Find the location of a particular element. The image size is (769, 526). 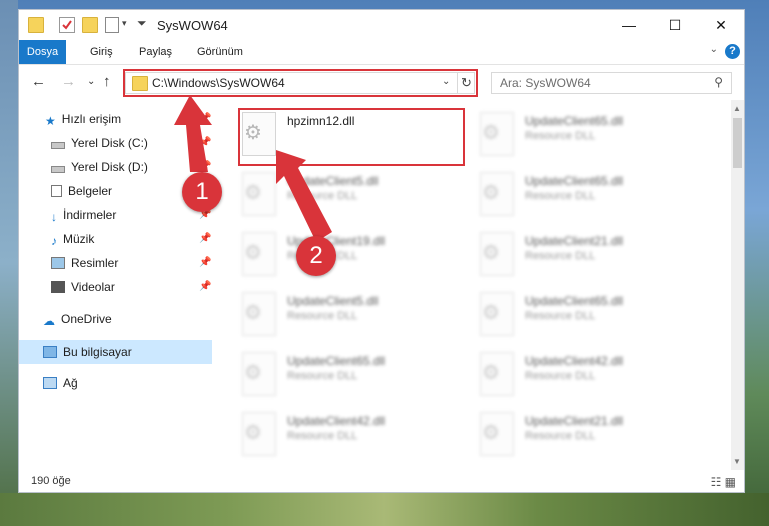

arrow-two is located at coordinates (304, 196).